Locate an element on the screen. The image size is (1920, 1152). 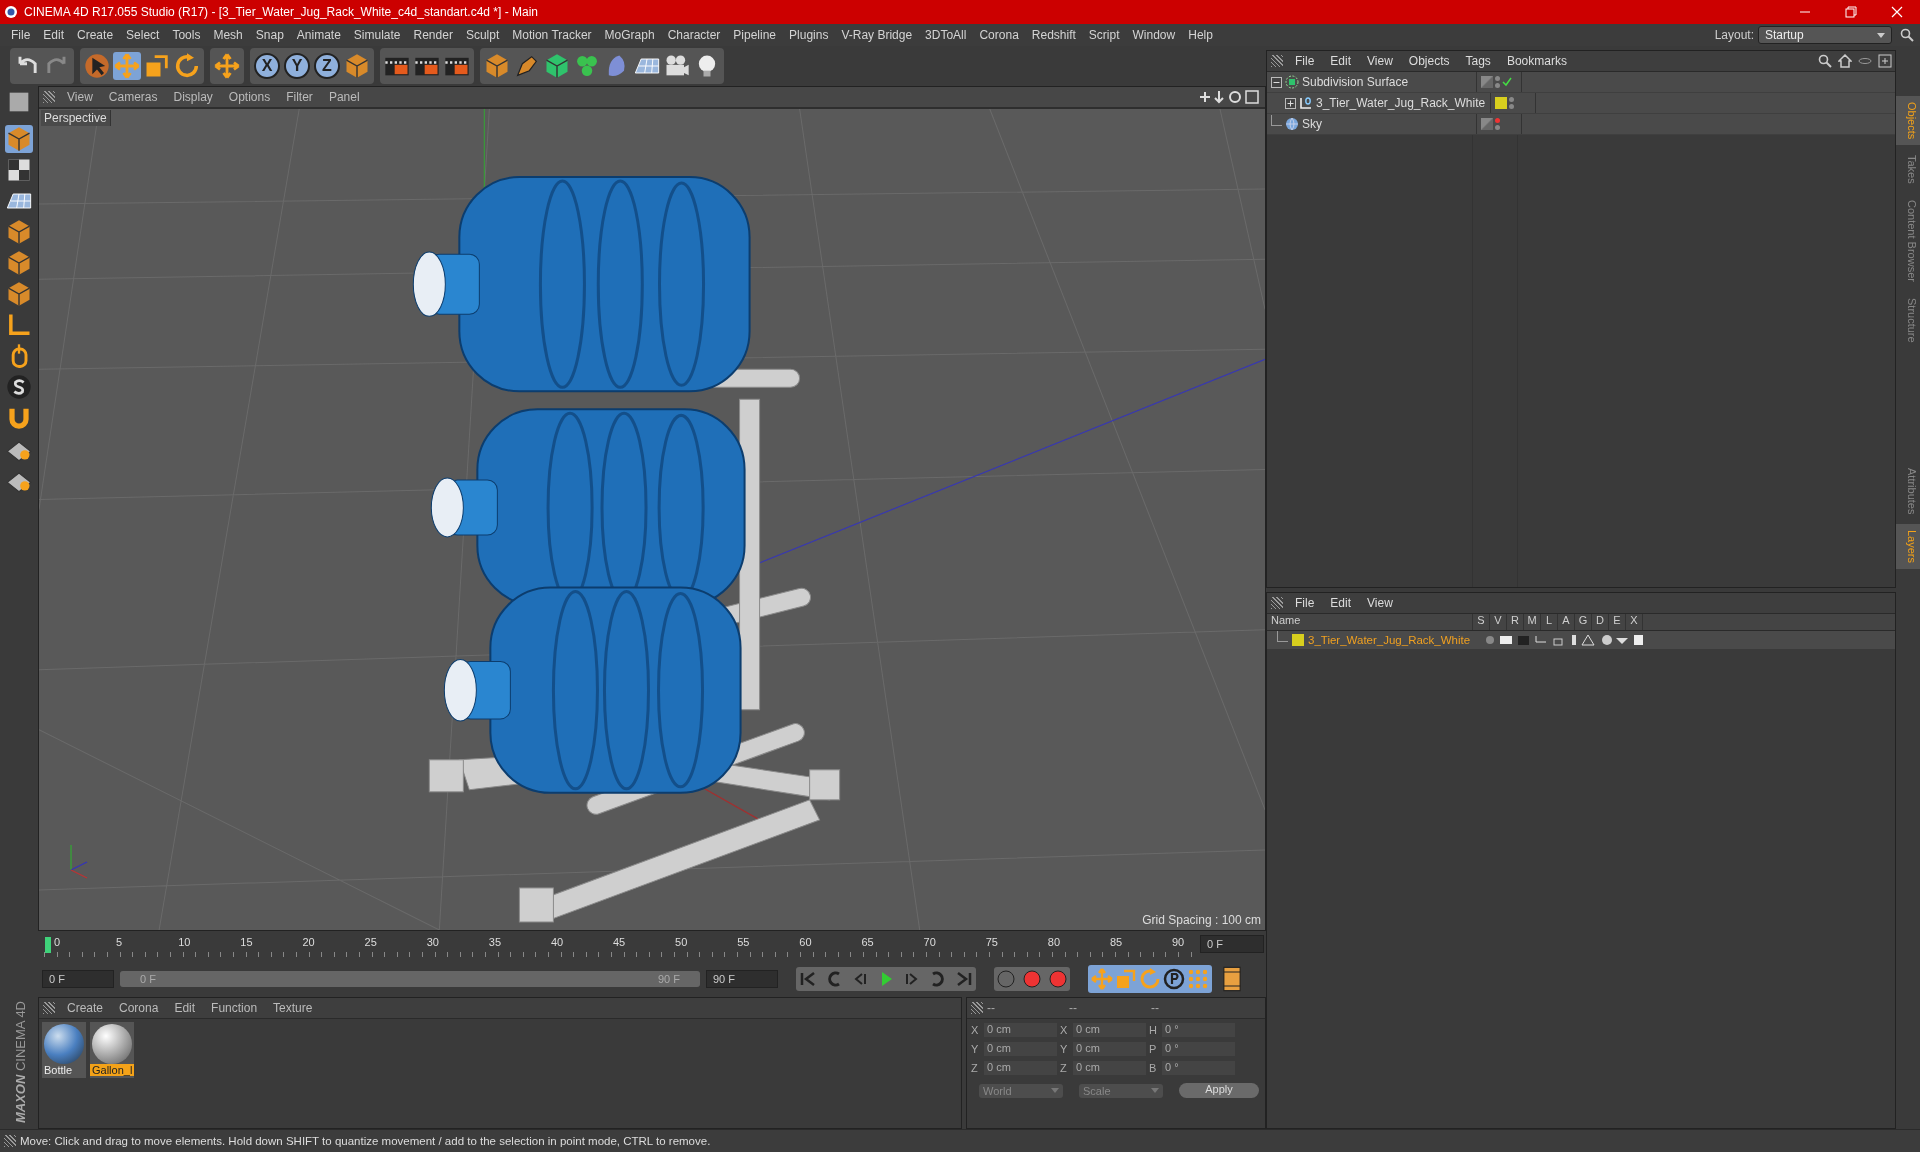
column-header: L is located at coordinates (1549, 622).